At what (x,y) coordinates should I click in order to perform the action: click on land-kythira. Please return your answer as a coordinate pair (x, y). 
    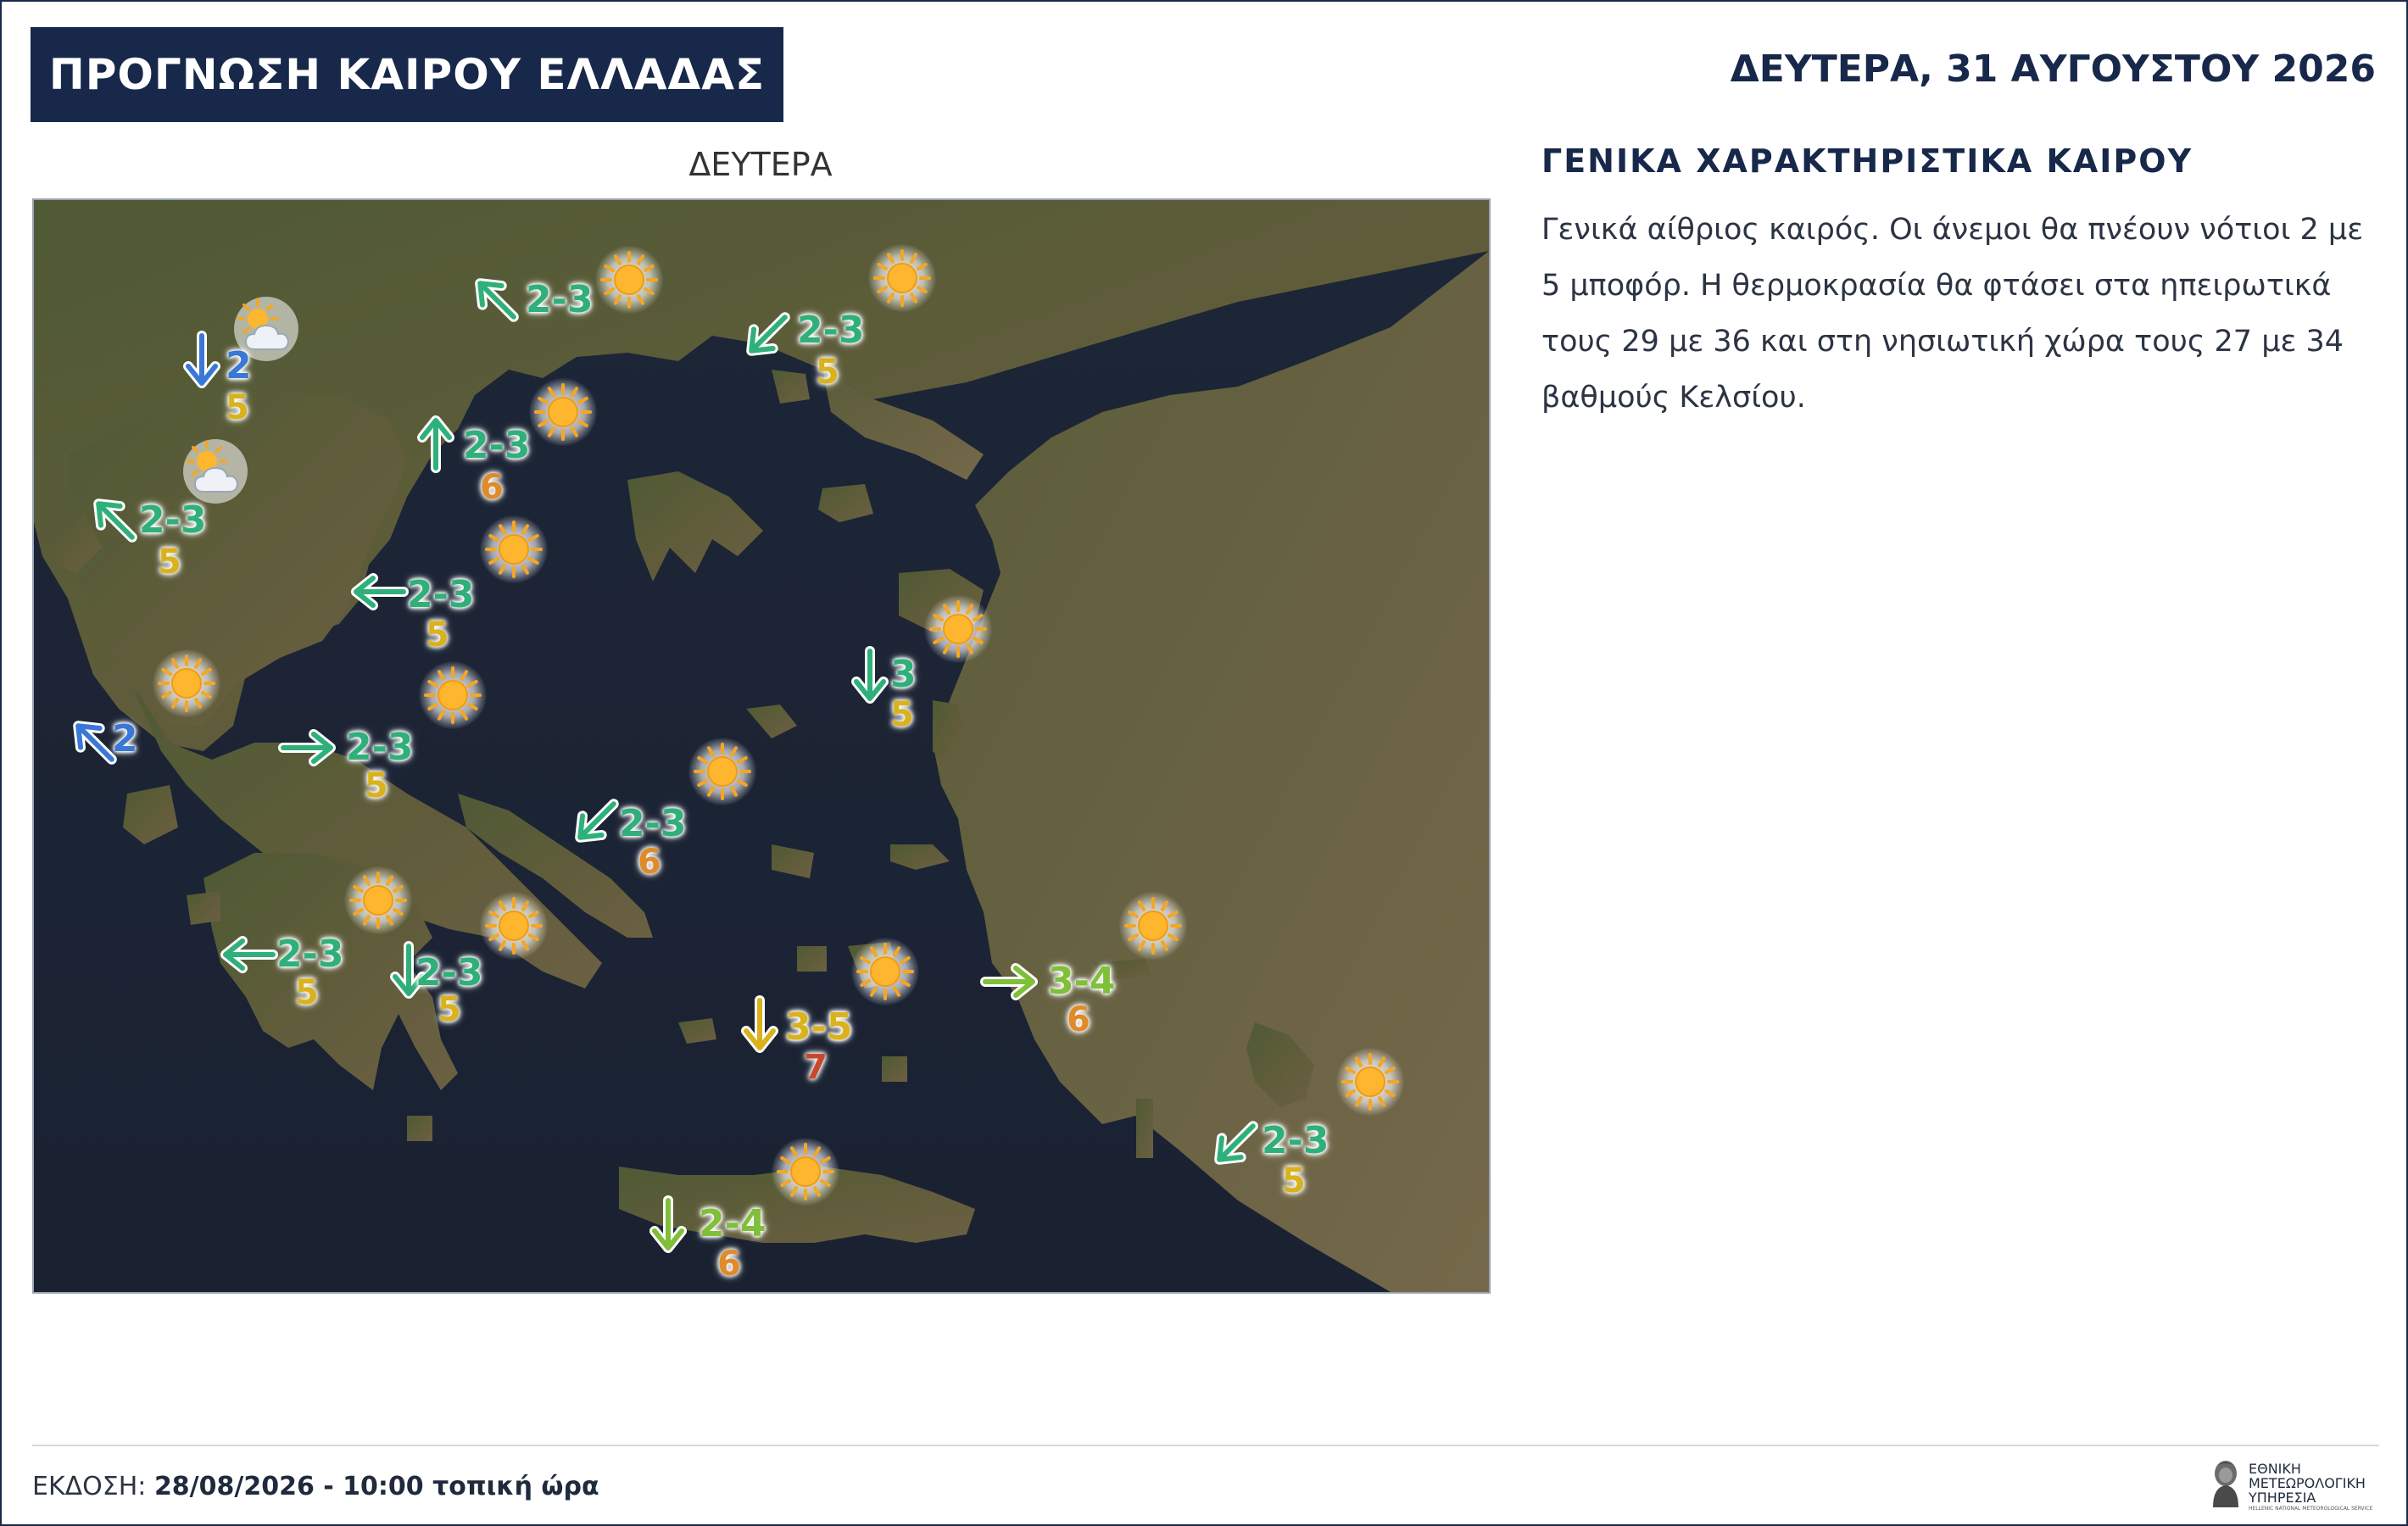
    Looking at the image, I should click on (420, 1128).